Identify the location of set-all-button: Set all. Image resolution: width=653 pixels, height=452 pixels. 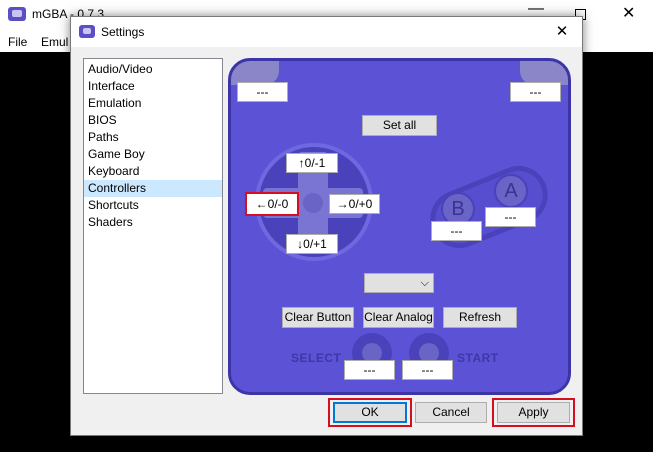
(399, 125).